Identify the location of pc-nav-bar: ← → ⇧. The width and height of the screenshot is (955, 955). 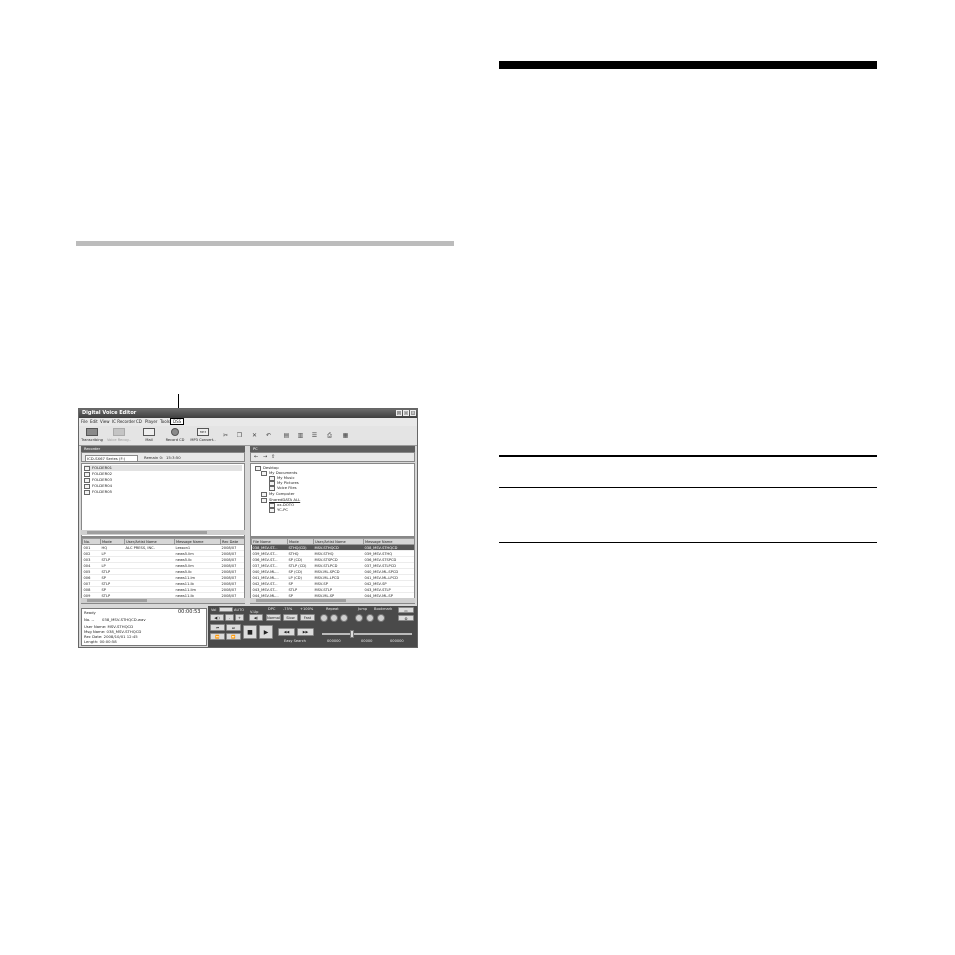
(332, 457).